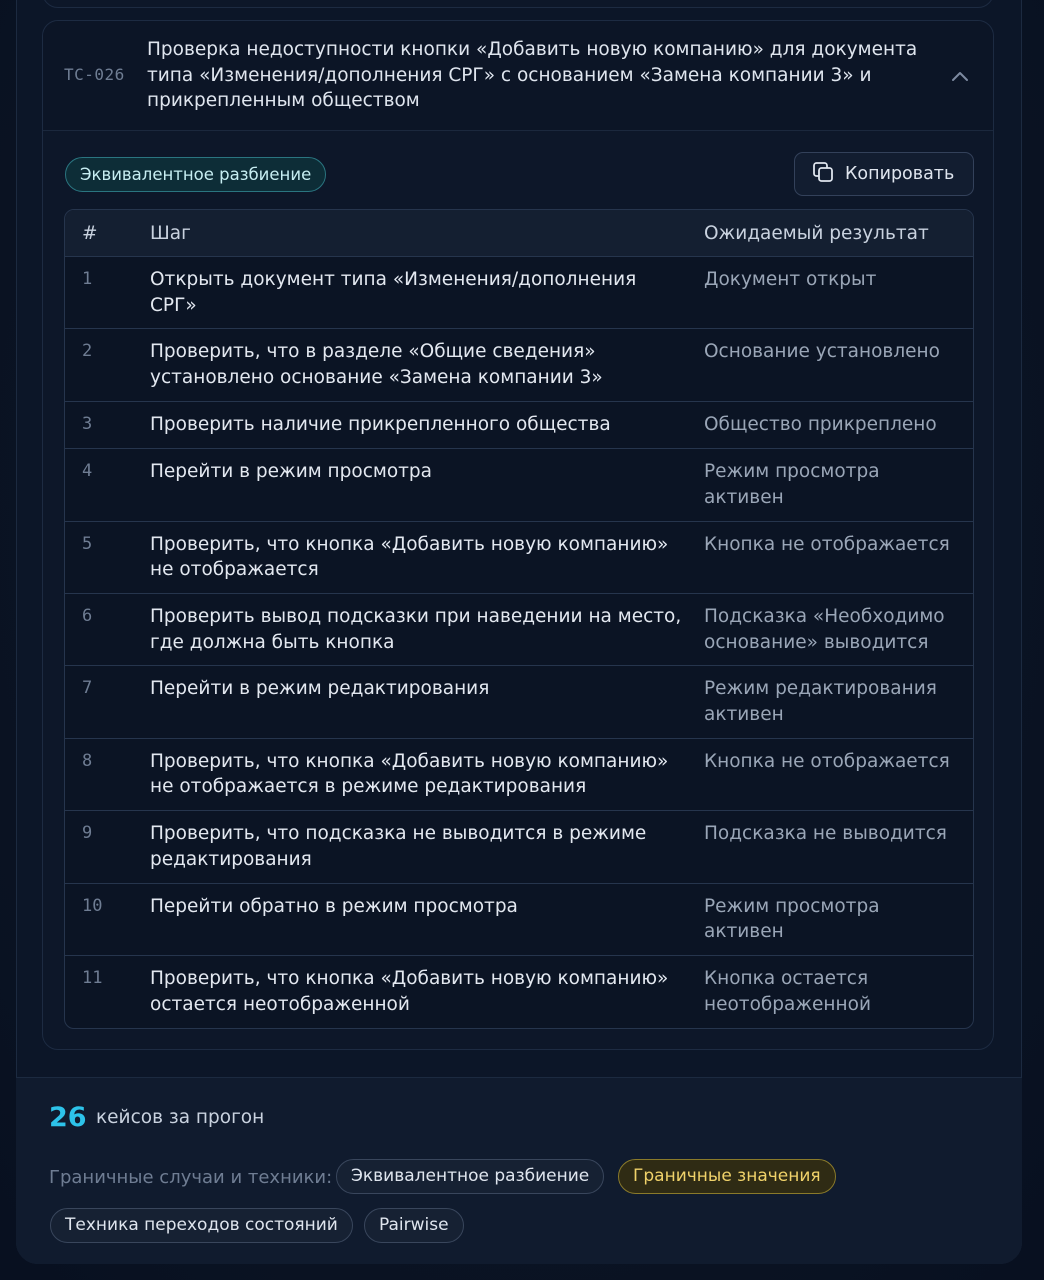  I want to click on step-number: 2, so click(87, 351).